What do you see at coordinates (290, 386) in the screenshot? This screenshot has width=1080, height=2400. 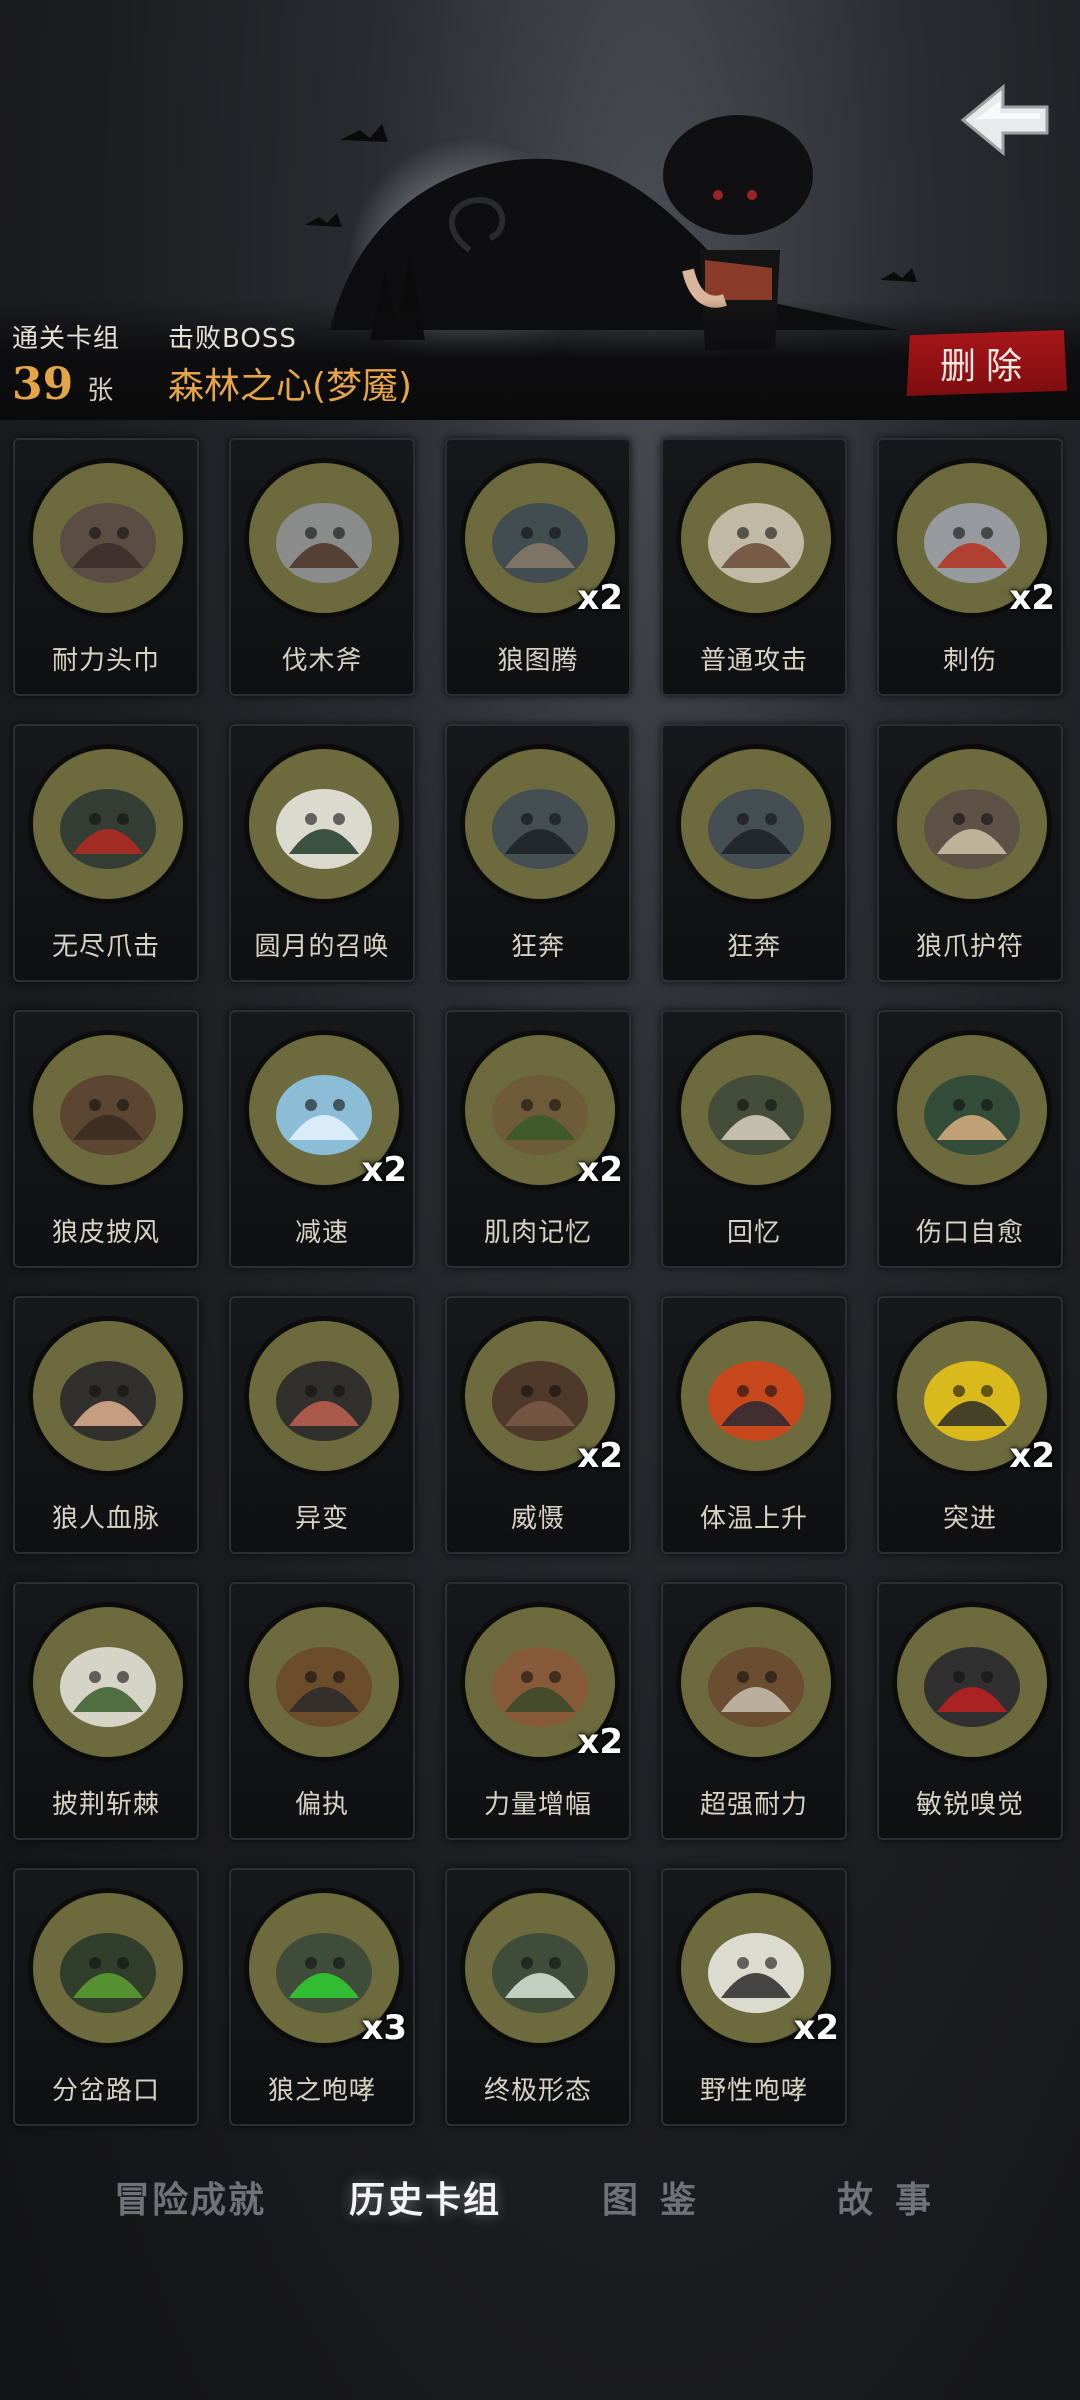 I see `boss-name: 森林之心(梦魇)` at bounding box center [290, 386].